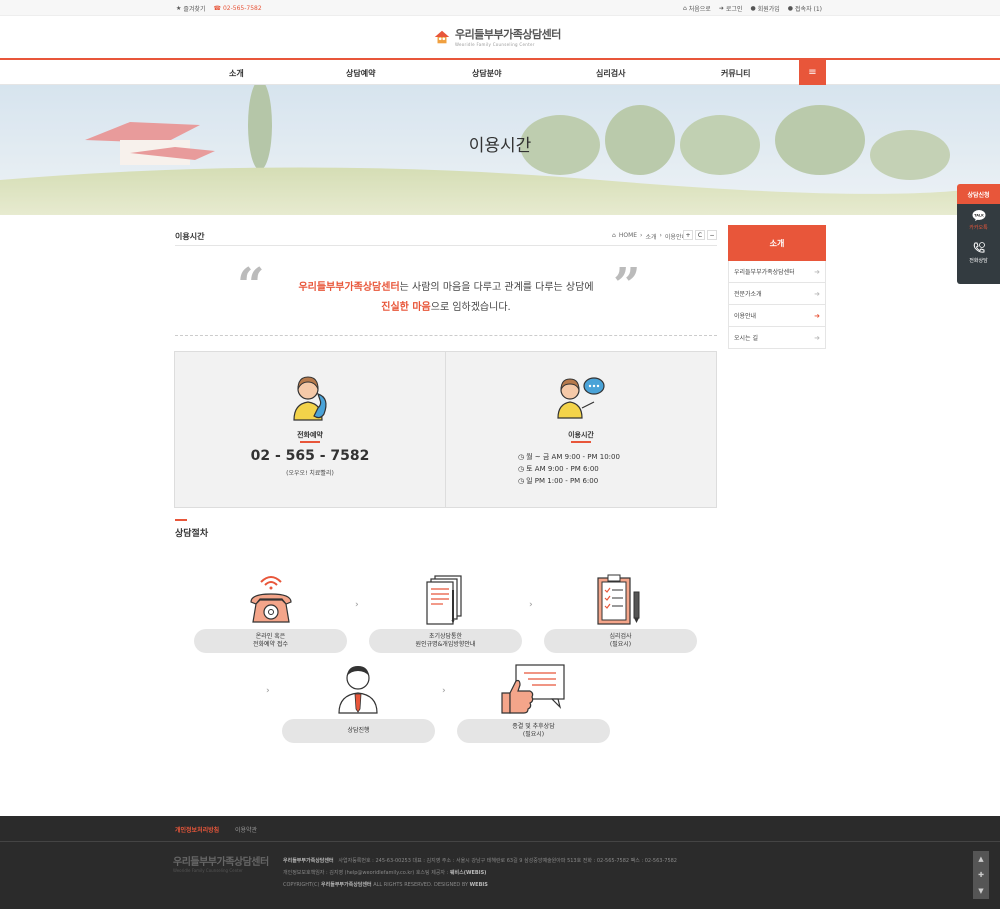  I want to click on sidebar: 소개 우리들부부가족상담센터 ➜ 전문가소개 ➜ 이용안내 ➜ 오시는 길 ➜, so click(777, 287).